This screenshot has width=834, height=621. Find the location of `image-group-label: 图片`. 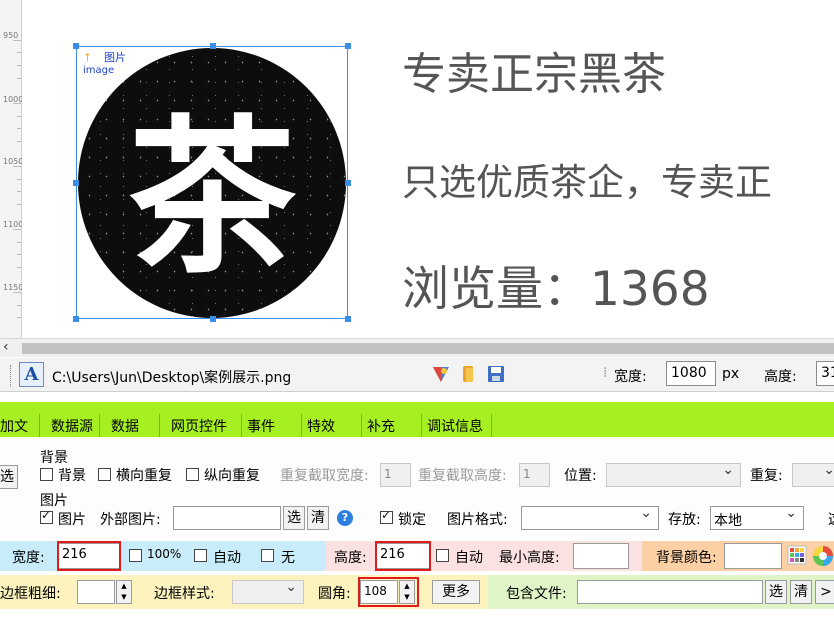

image-group-label: 图片 is located at coordinates (54, 501).